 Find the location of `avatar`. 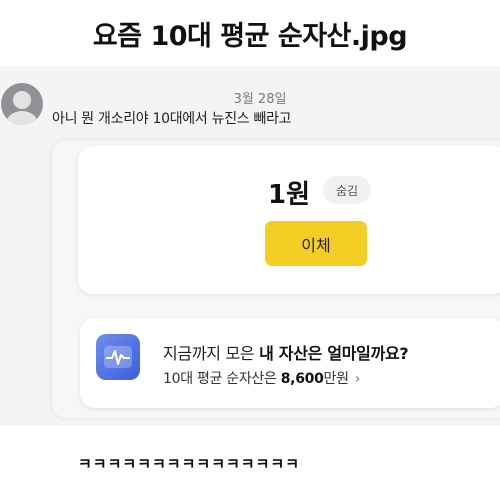

avatar is located at coordinates (22, 104).